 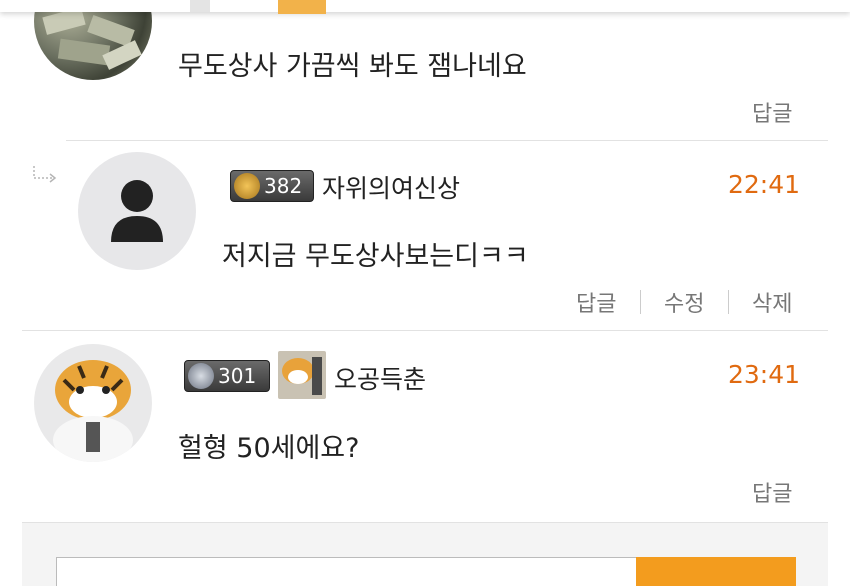 What do you see at coordinates (684, 302) in the screenshot?
I see `edit-button: 수정` at bounding box center [684, 302].